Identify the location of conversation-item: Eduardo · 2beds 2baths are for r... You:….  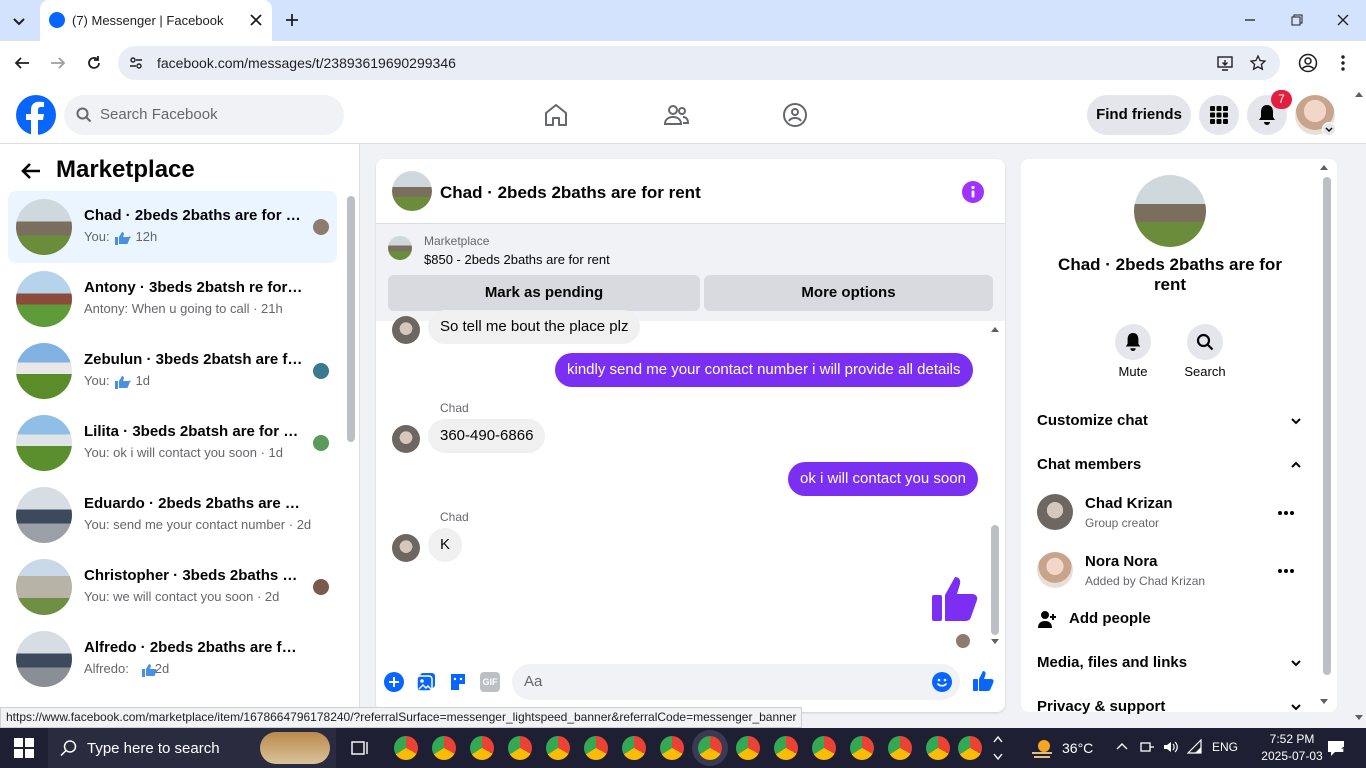
(172, 515).